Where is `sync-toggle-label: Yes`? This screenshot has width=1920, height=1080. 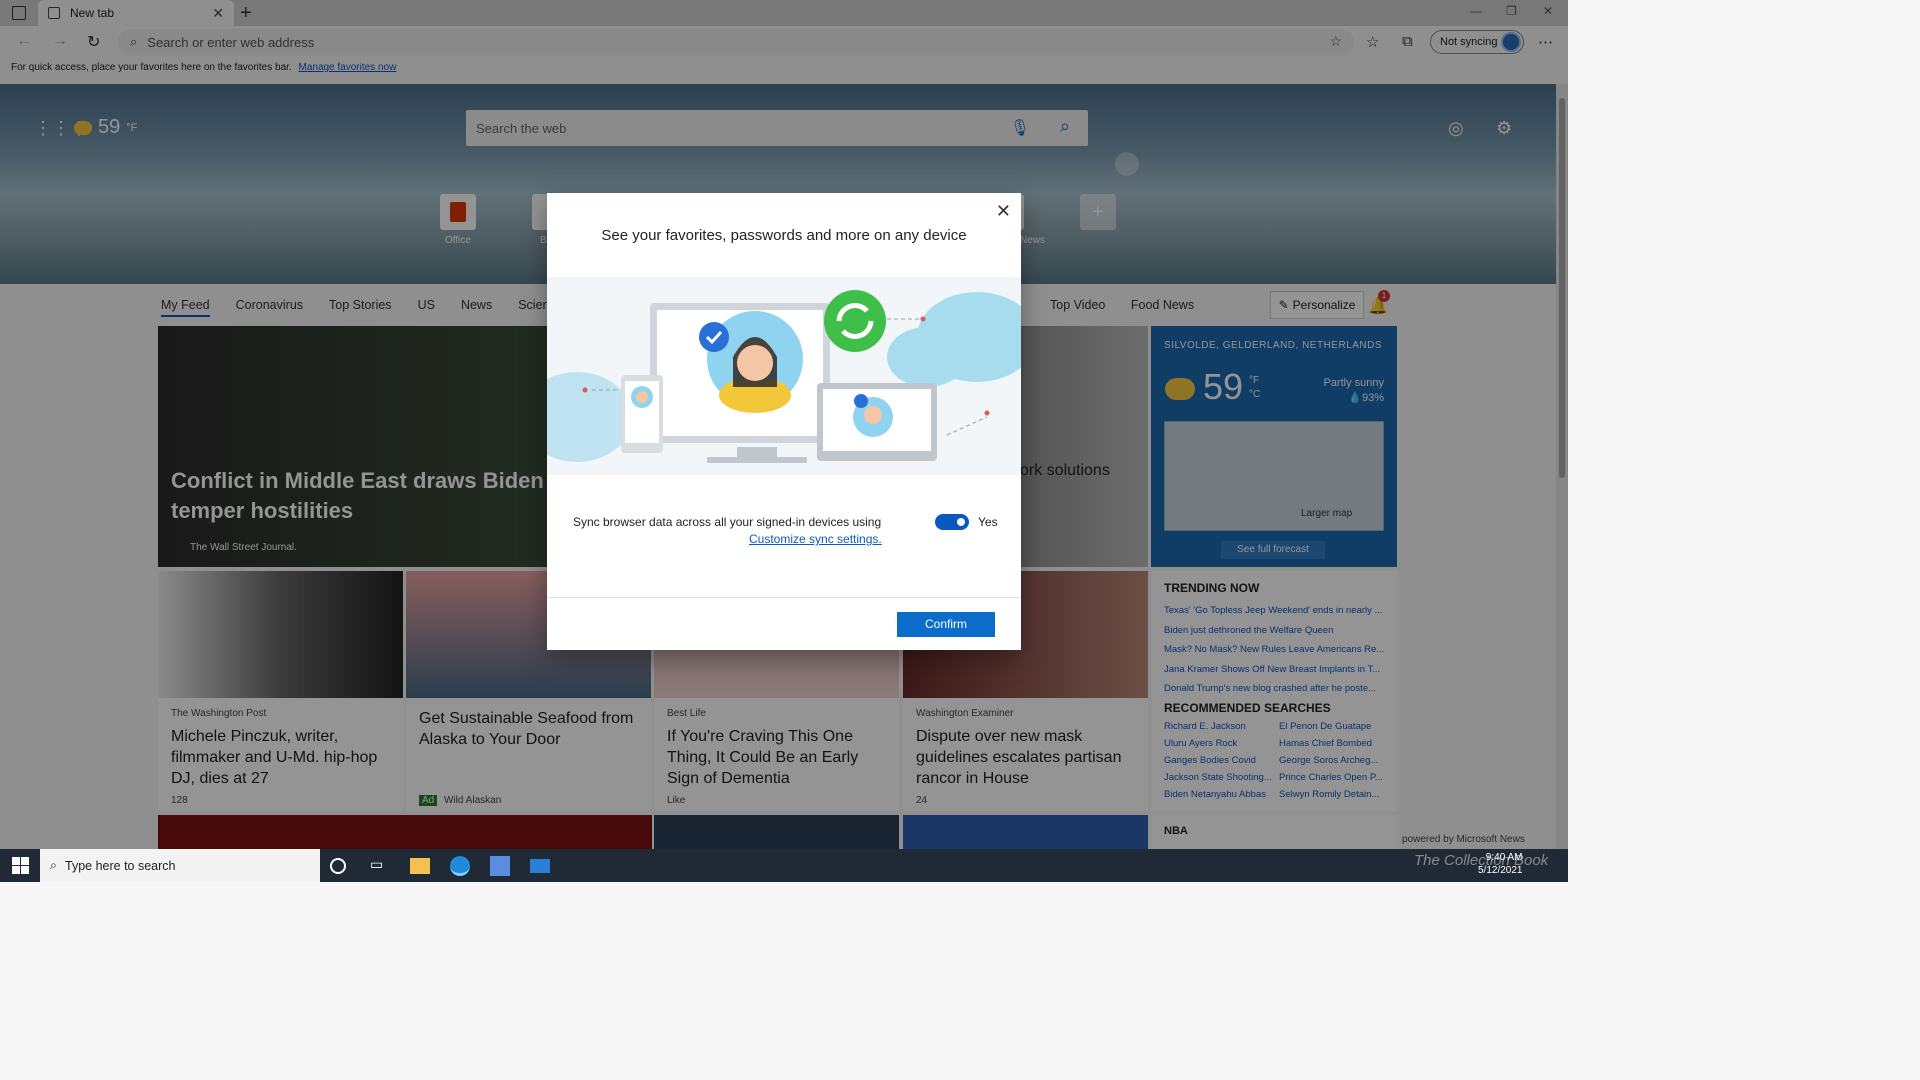 sync-toggle-label: Yes is located at coordinates (988, 522).